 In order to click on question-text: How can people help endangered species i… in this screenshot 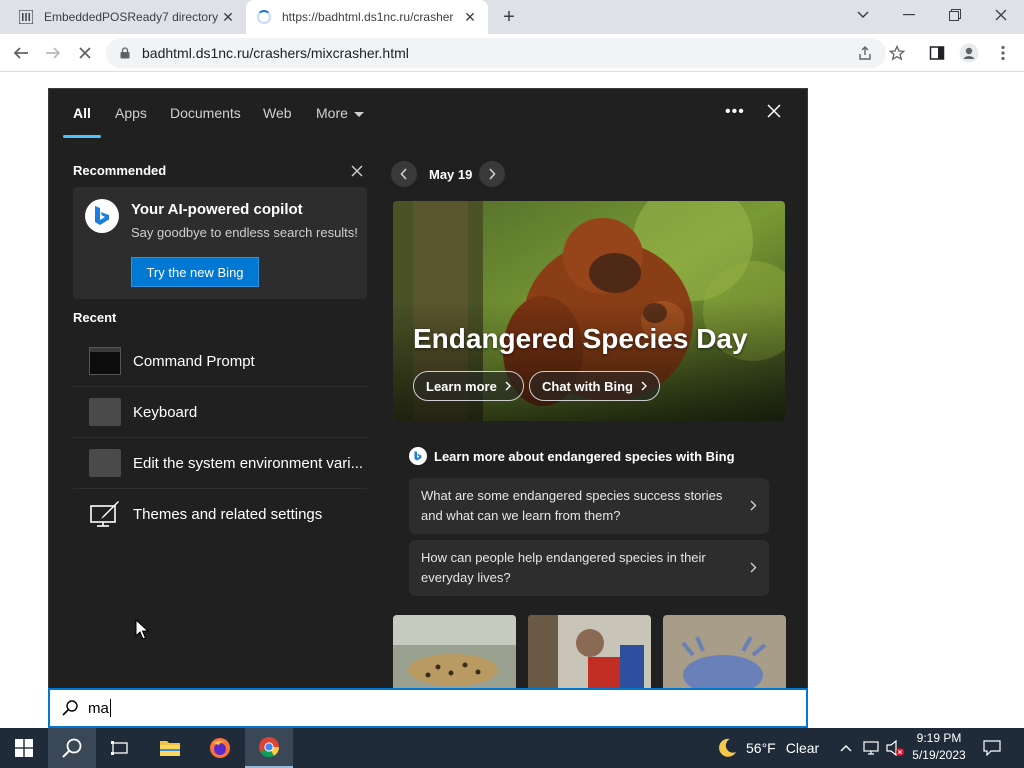, I will do `click(563, 567)`.